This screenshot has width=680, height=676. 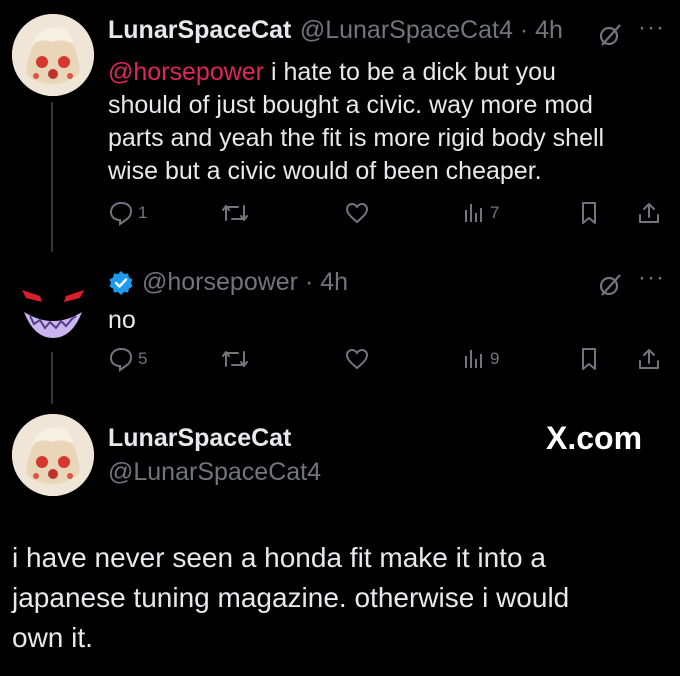 What do you see at coordinates (495, 358) in the screenshot?
I see `views-count: 9` at bounding box center [495, 358].